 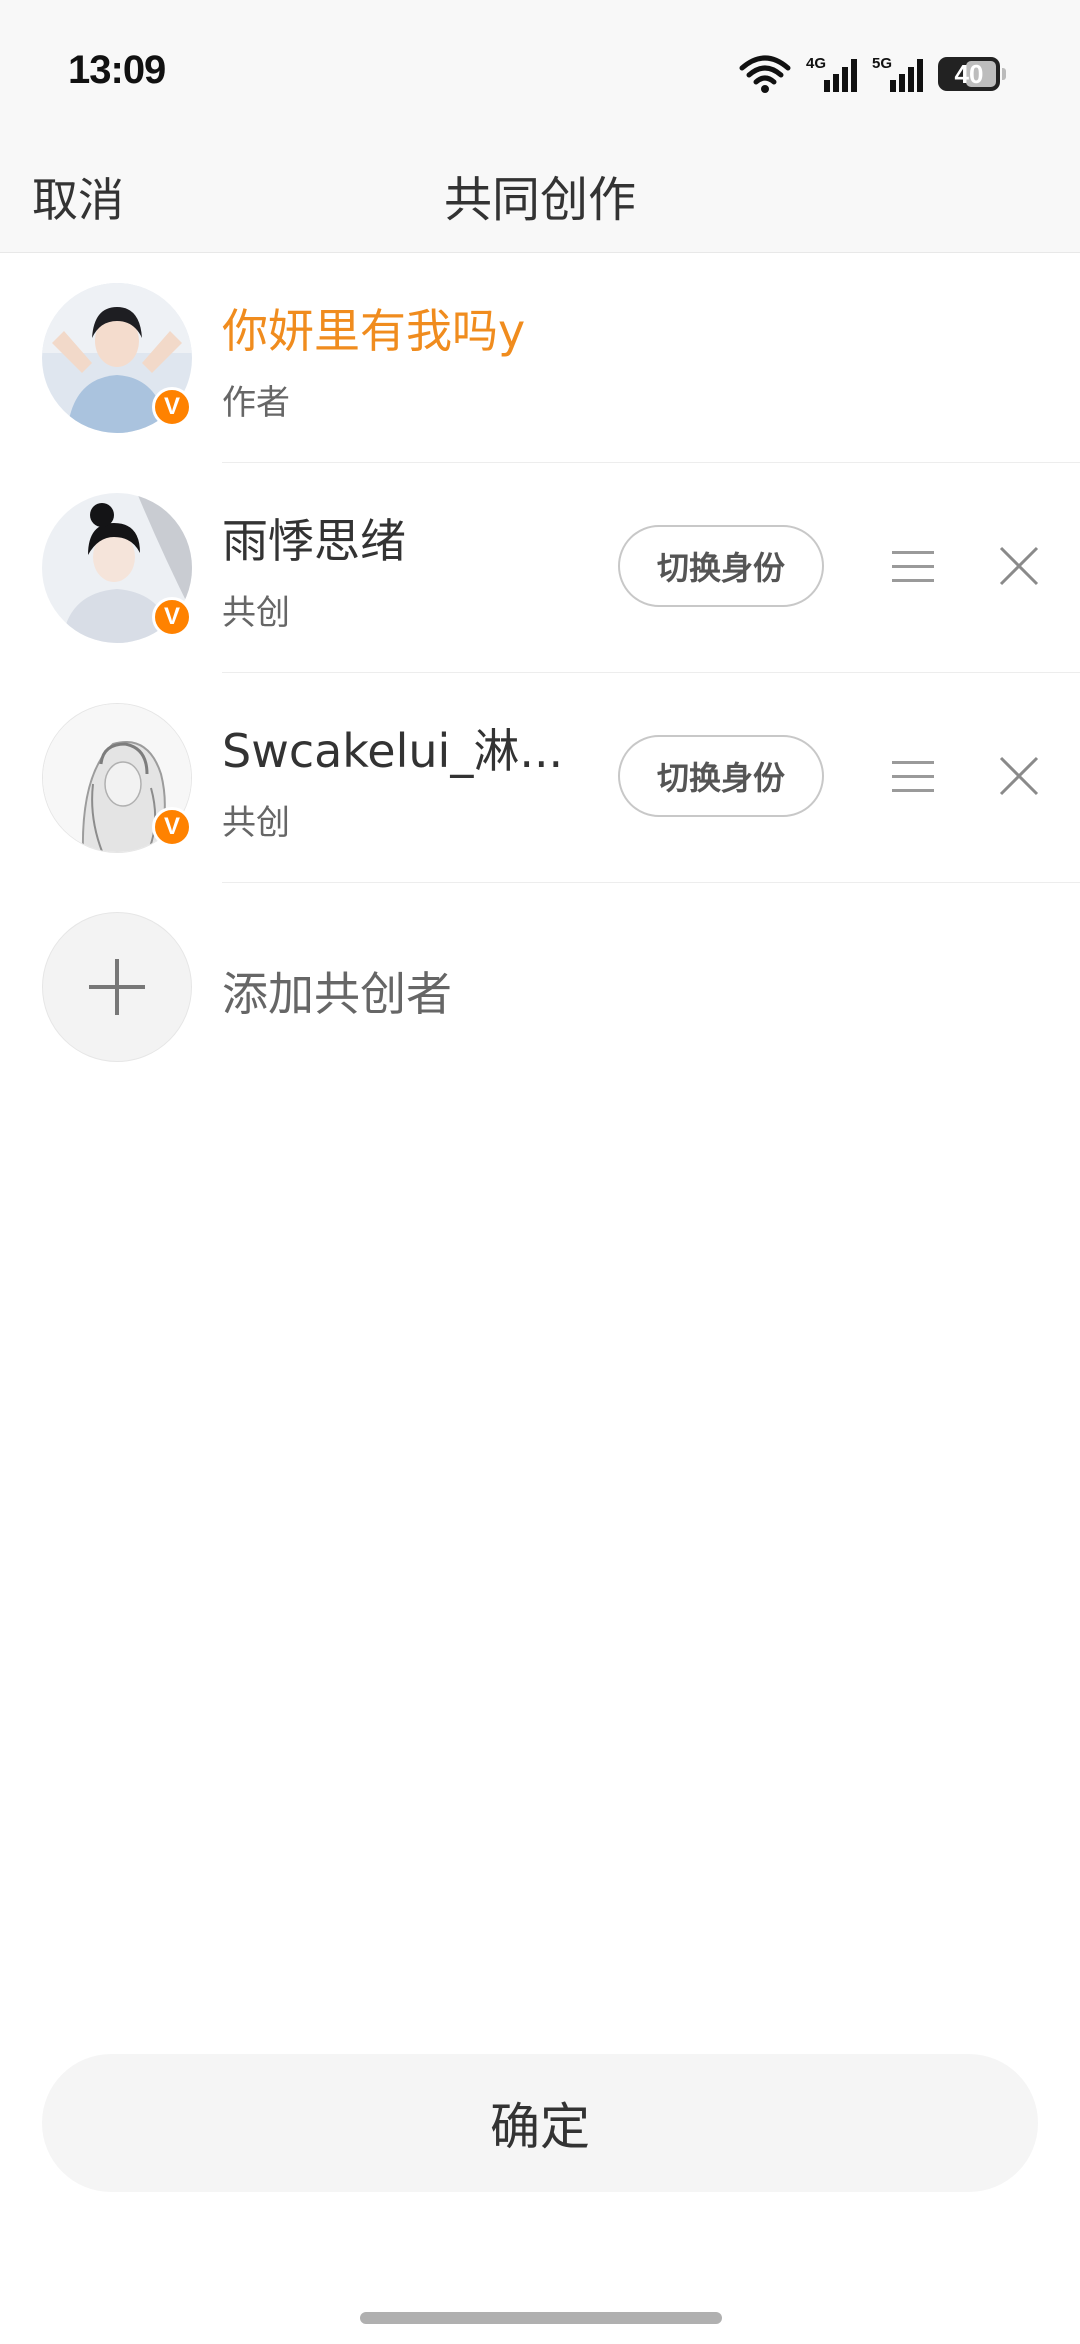 I want to click on svg-text: 4G, so click(x=816, y=63).